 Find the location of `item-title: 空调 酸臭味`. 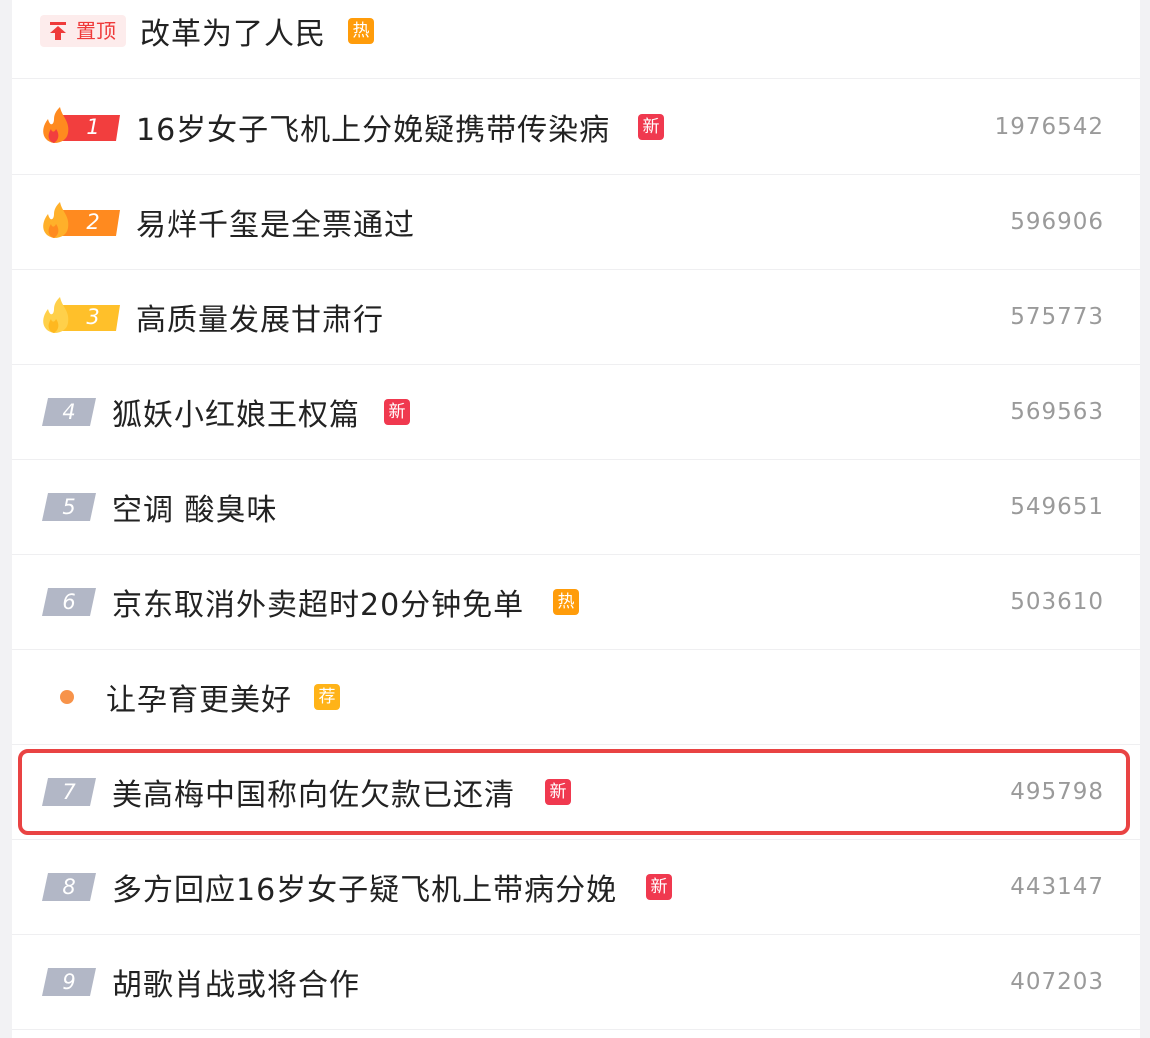

item-title: 空调 酸臭味 is located at coordinates (195, 507).